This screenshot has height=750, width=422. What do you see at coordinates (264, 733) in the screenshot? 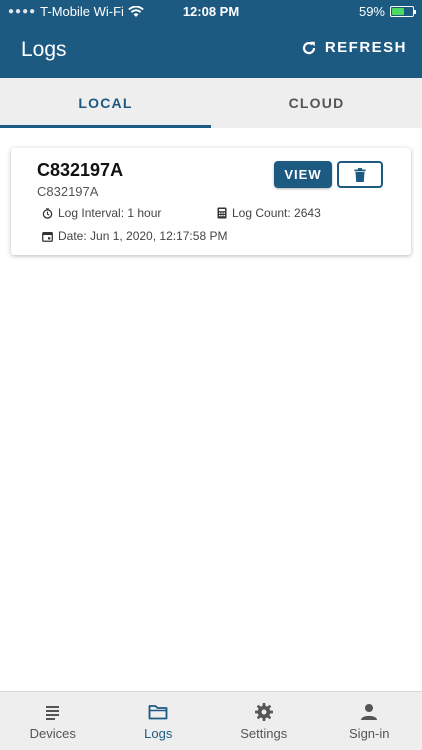
I see `nav-settings-label: Settings` at bounding box center [264, 733].